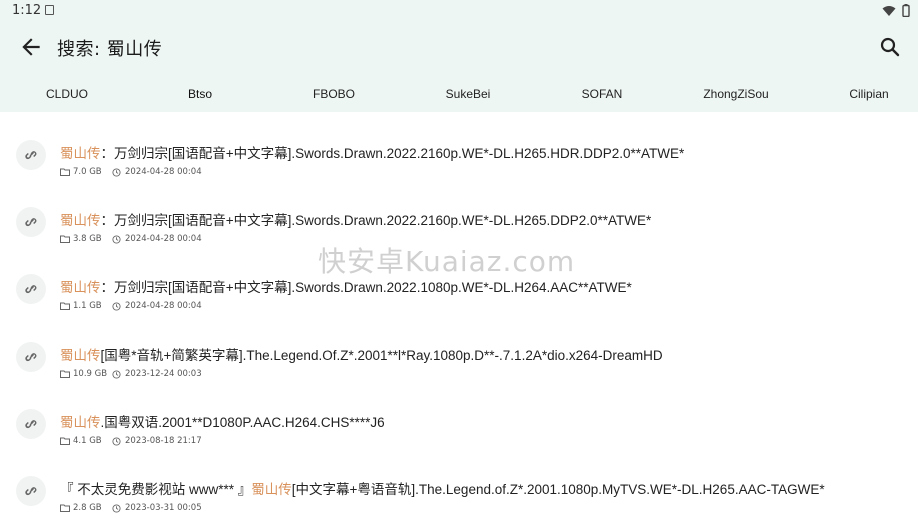 The image size is (918, 525). What do you see at coordinates (906, 10) in the screenshot?
I see `battery-icon` at bounding box center [906, 10].